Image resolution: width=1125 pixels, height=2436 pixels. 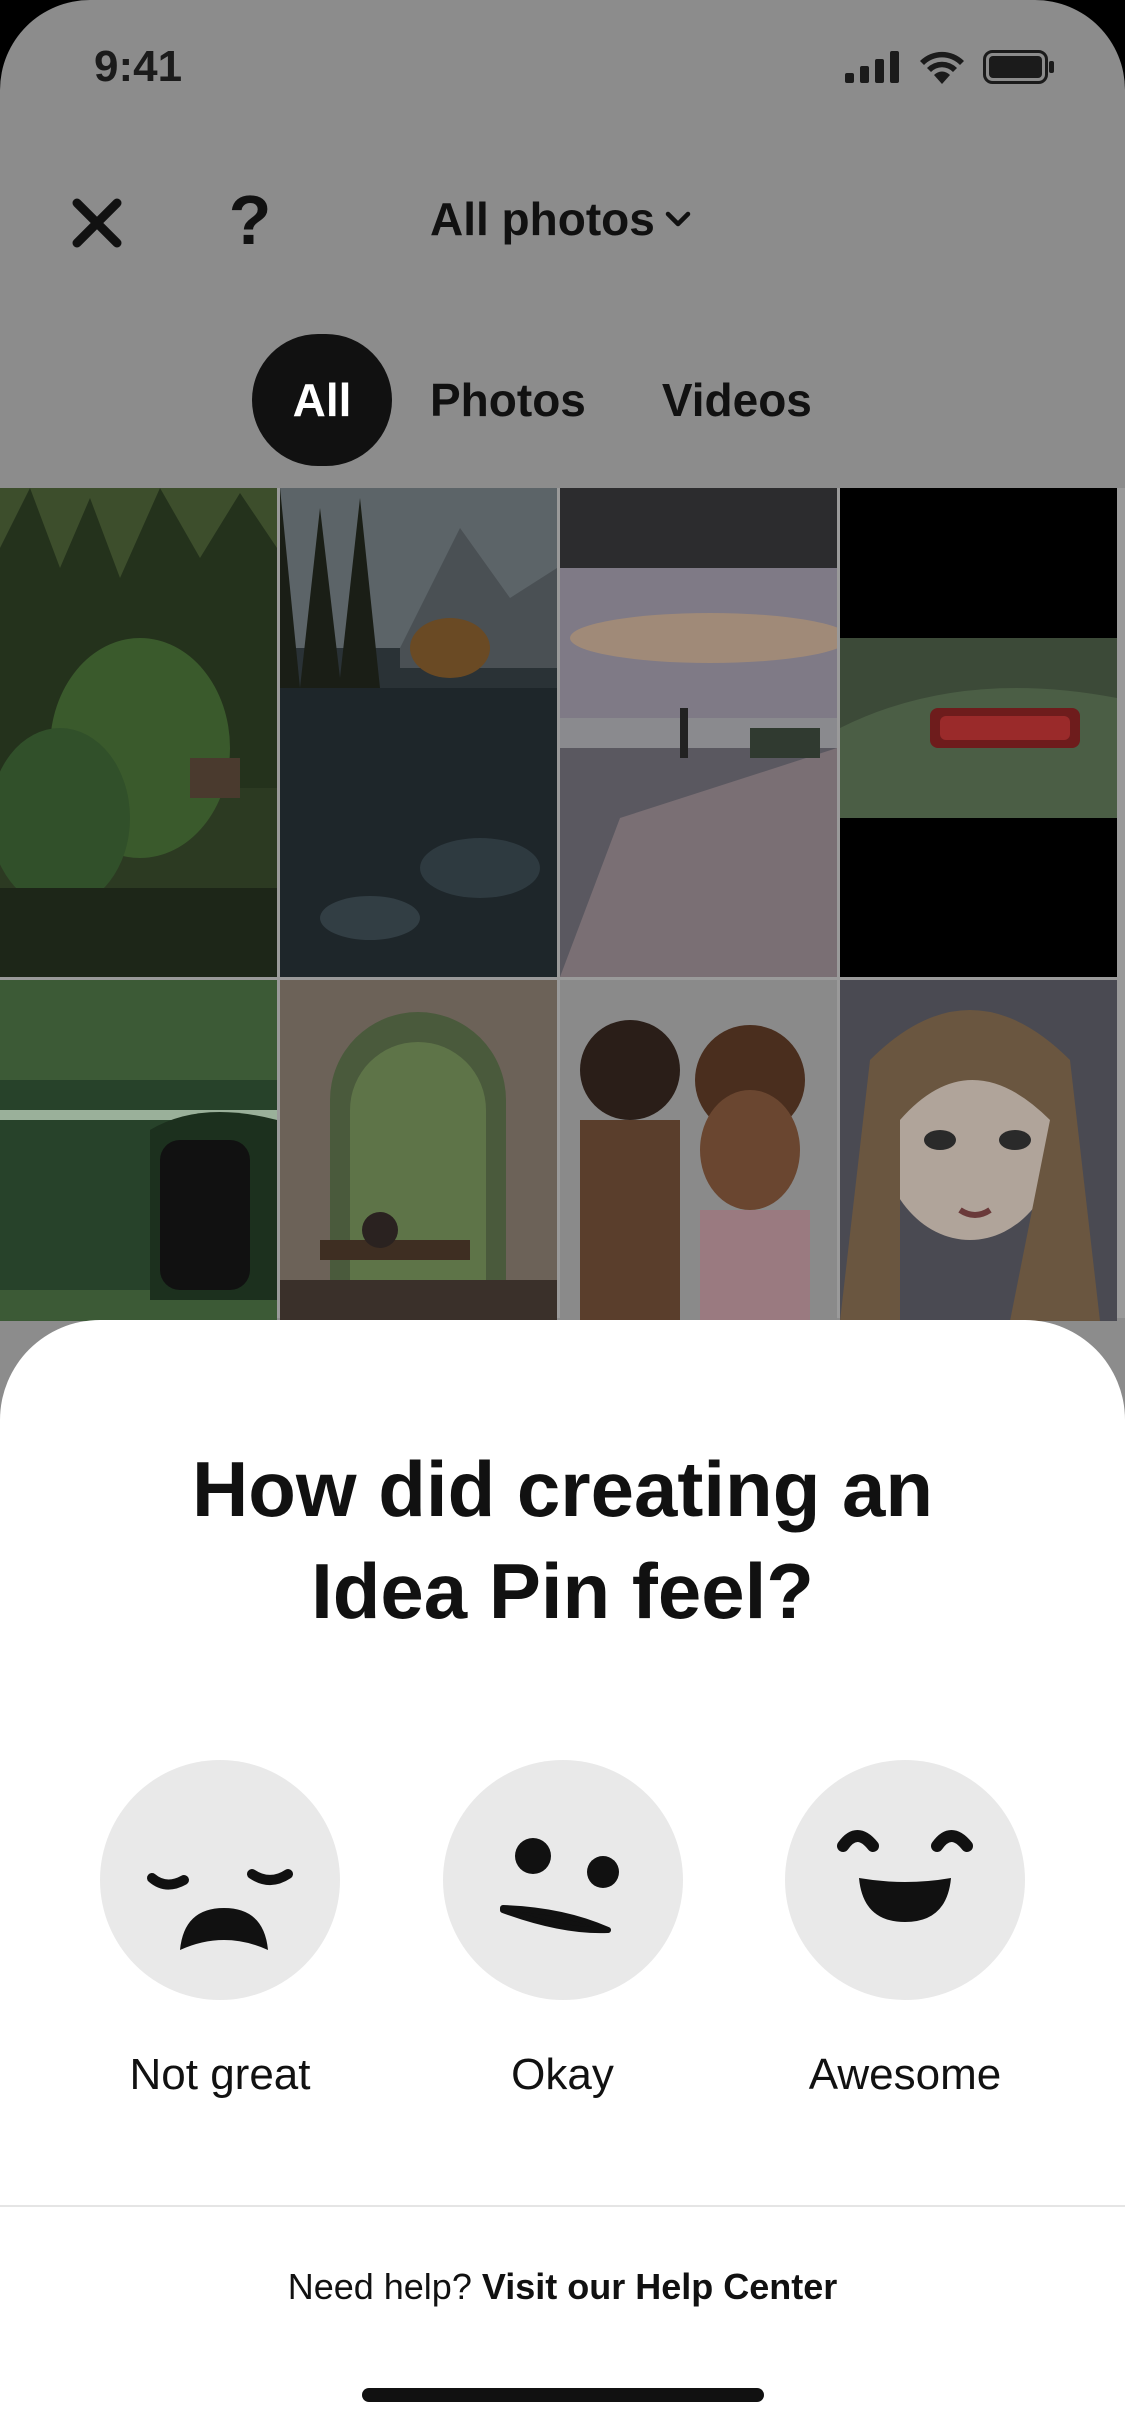 What do you see at coordinates (562, 1591) in the screenshot?
I see `question-line-2: Idea Pin feel?` at bounding box center [562, 1591].